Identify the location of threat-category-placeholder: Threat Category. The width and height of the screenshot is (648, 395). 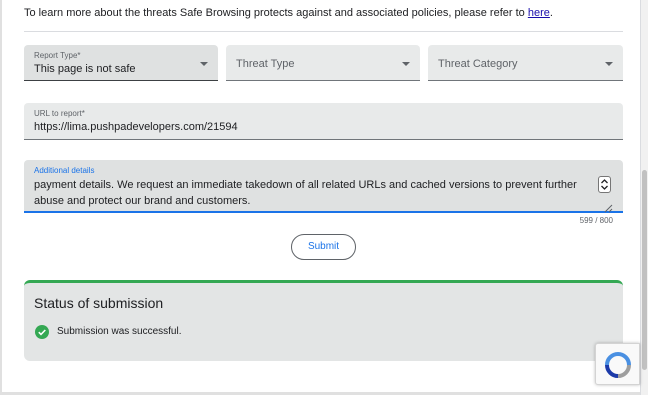
(478, 64).